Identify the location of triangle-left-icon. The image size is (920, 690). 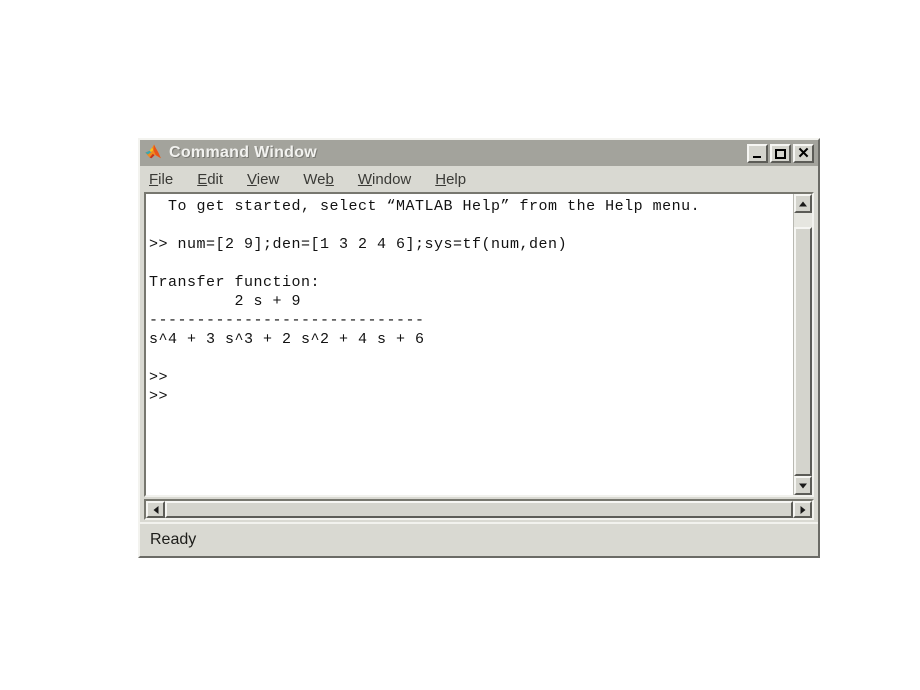
(155, 509).